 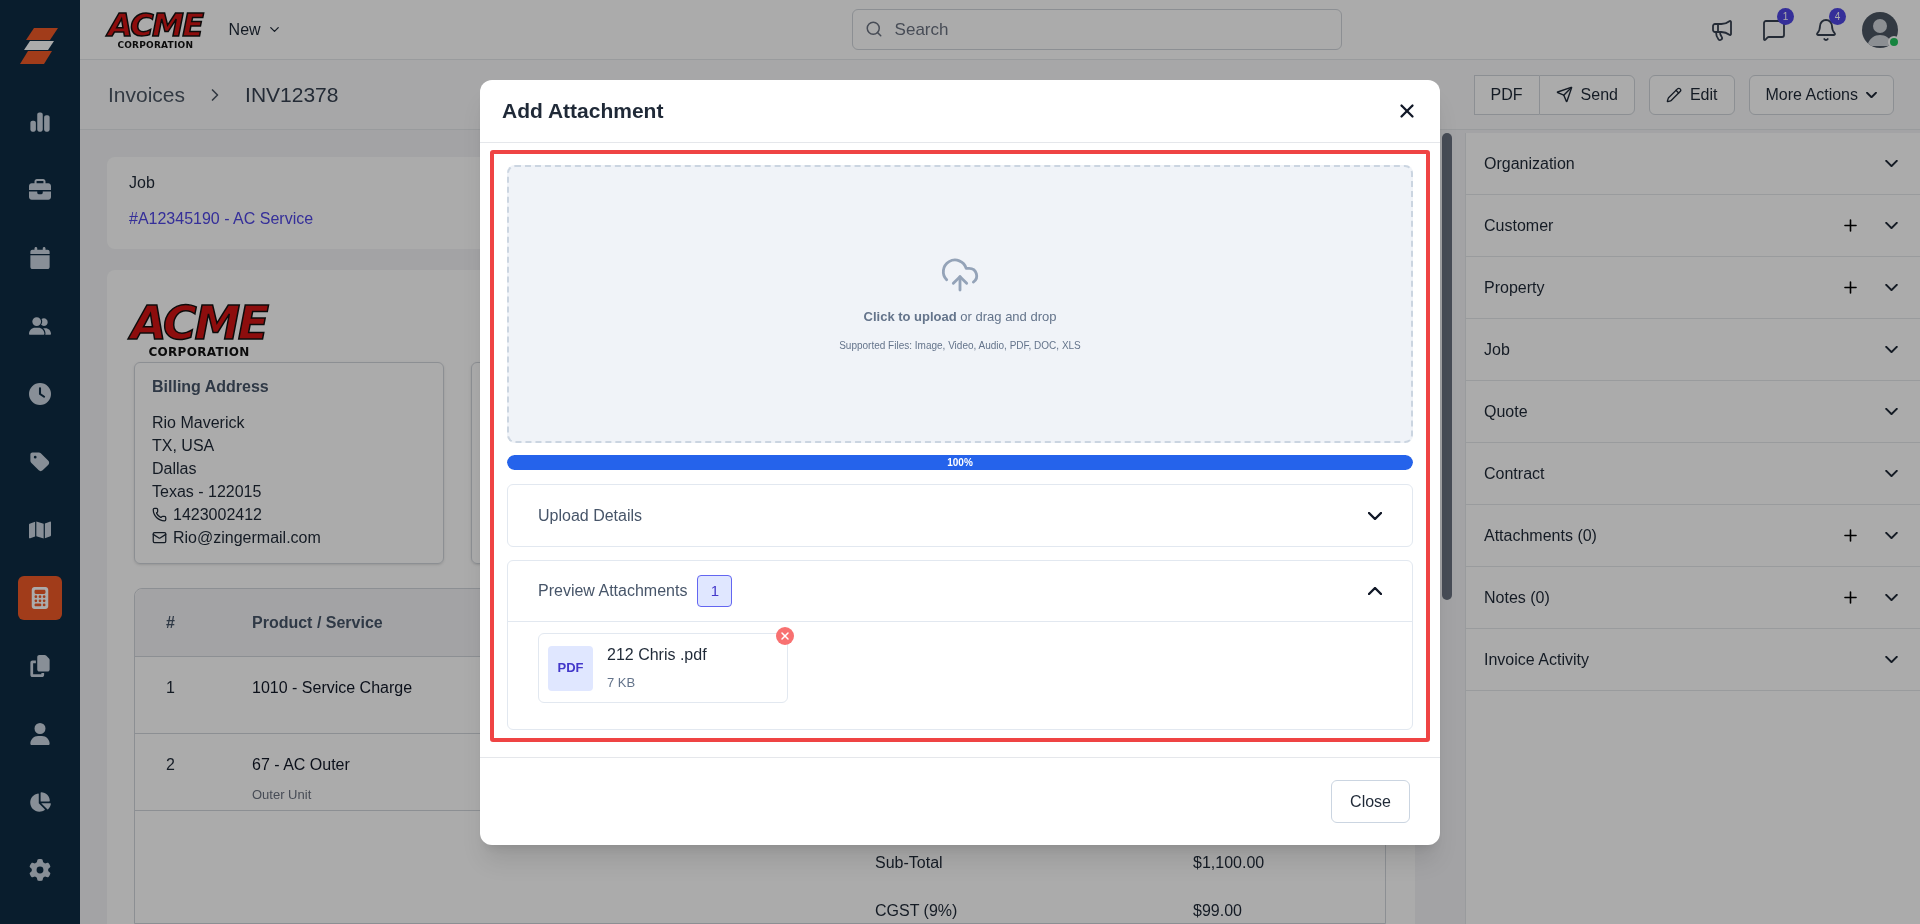 What do you see at coordinates (198, 423) in the screenshot?
I see `address-line: Rio Maverick` at bounding box center [198, 423].